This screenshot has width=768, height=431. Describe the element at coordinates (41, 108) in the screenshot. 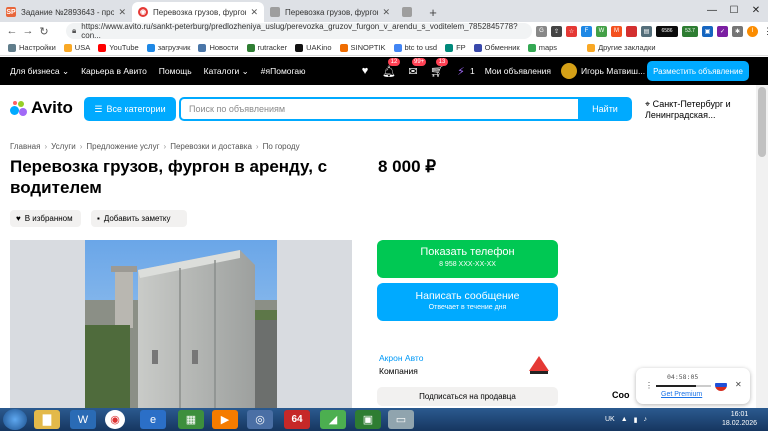

I see `avito-logo: Avito` at that location.